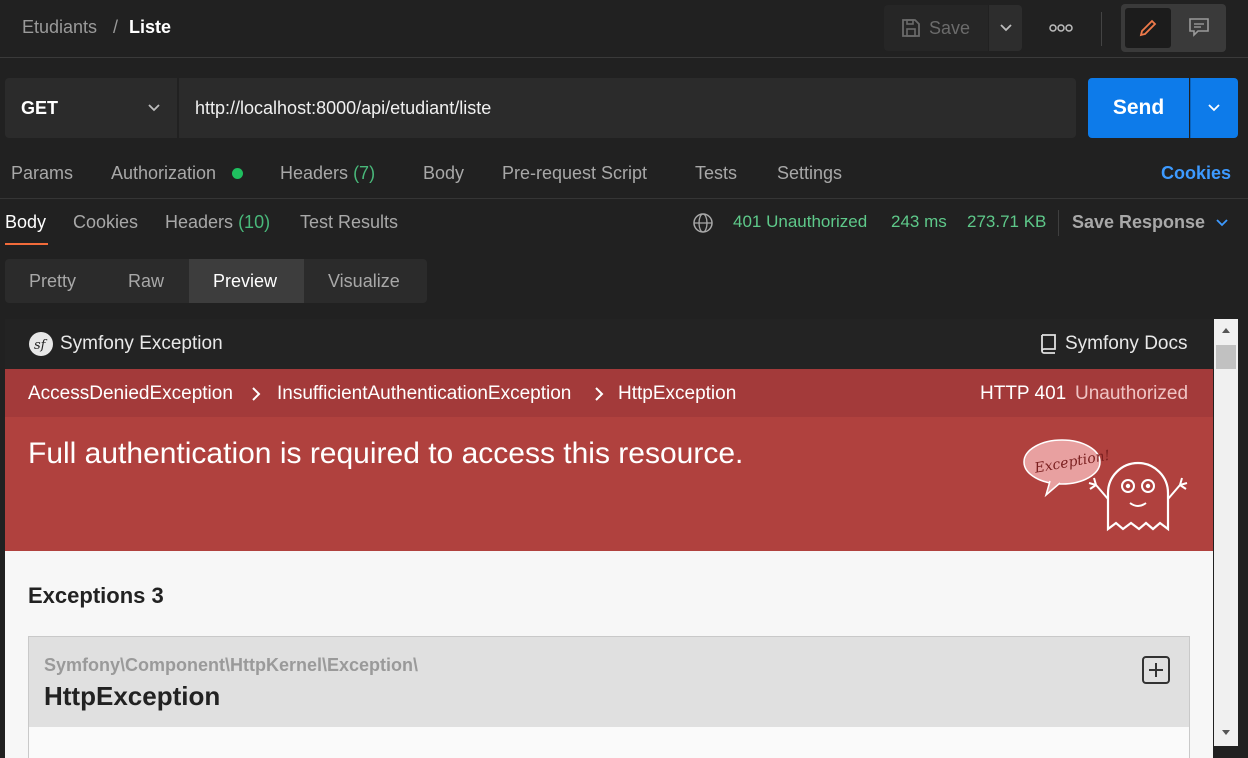 This screenshot has width=1248, height=758. I want to click on save-response-button: Save Response, so click(1138, 222).